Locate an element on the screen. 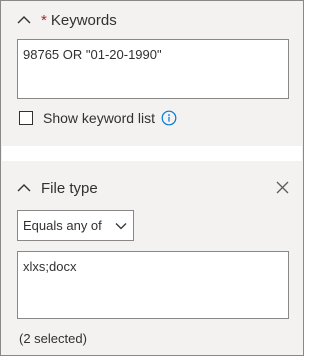 This screenshot has width=320, height=356. required-marker: * is located at coordinates (44, 20).